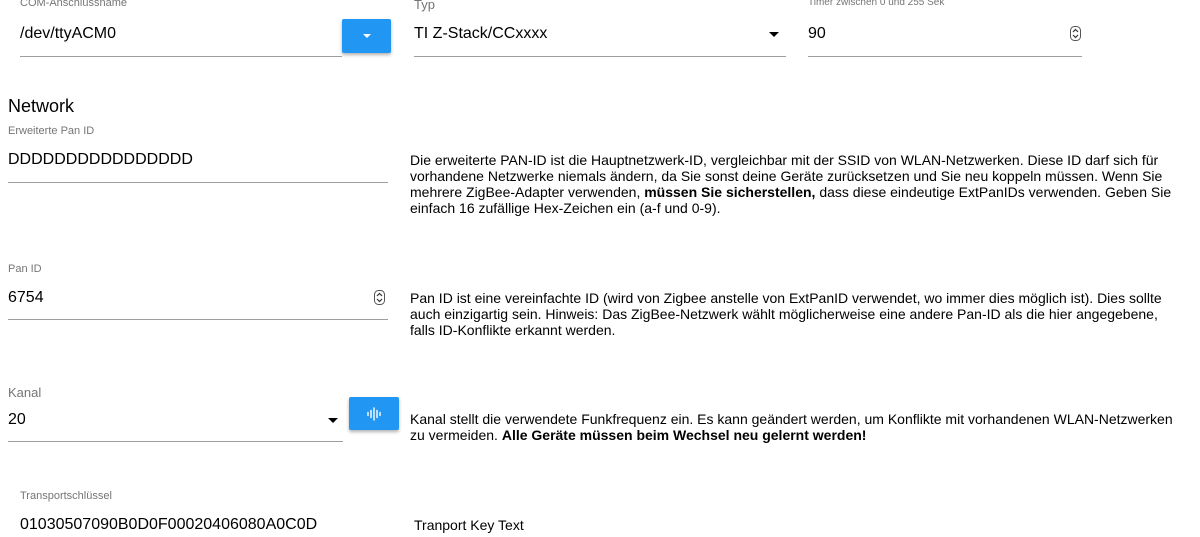 This screenshot has height=537, width=1200. Describe the element at coordinates (25, 269) in the screenshot. I see `pan-id-label: Pan ID` at that location.